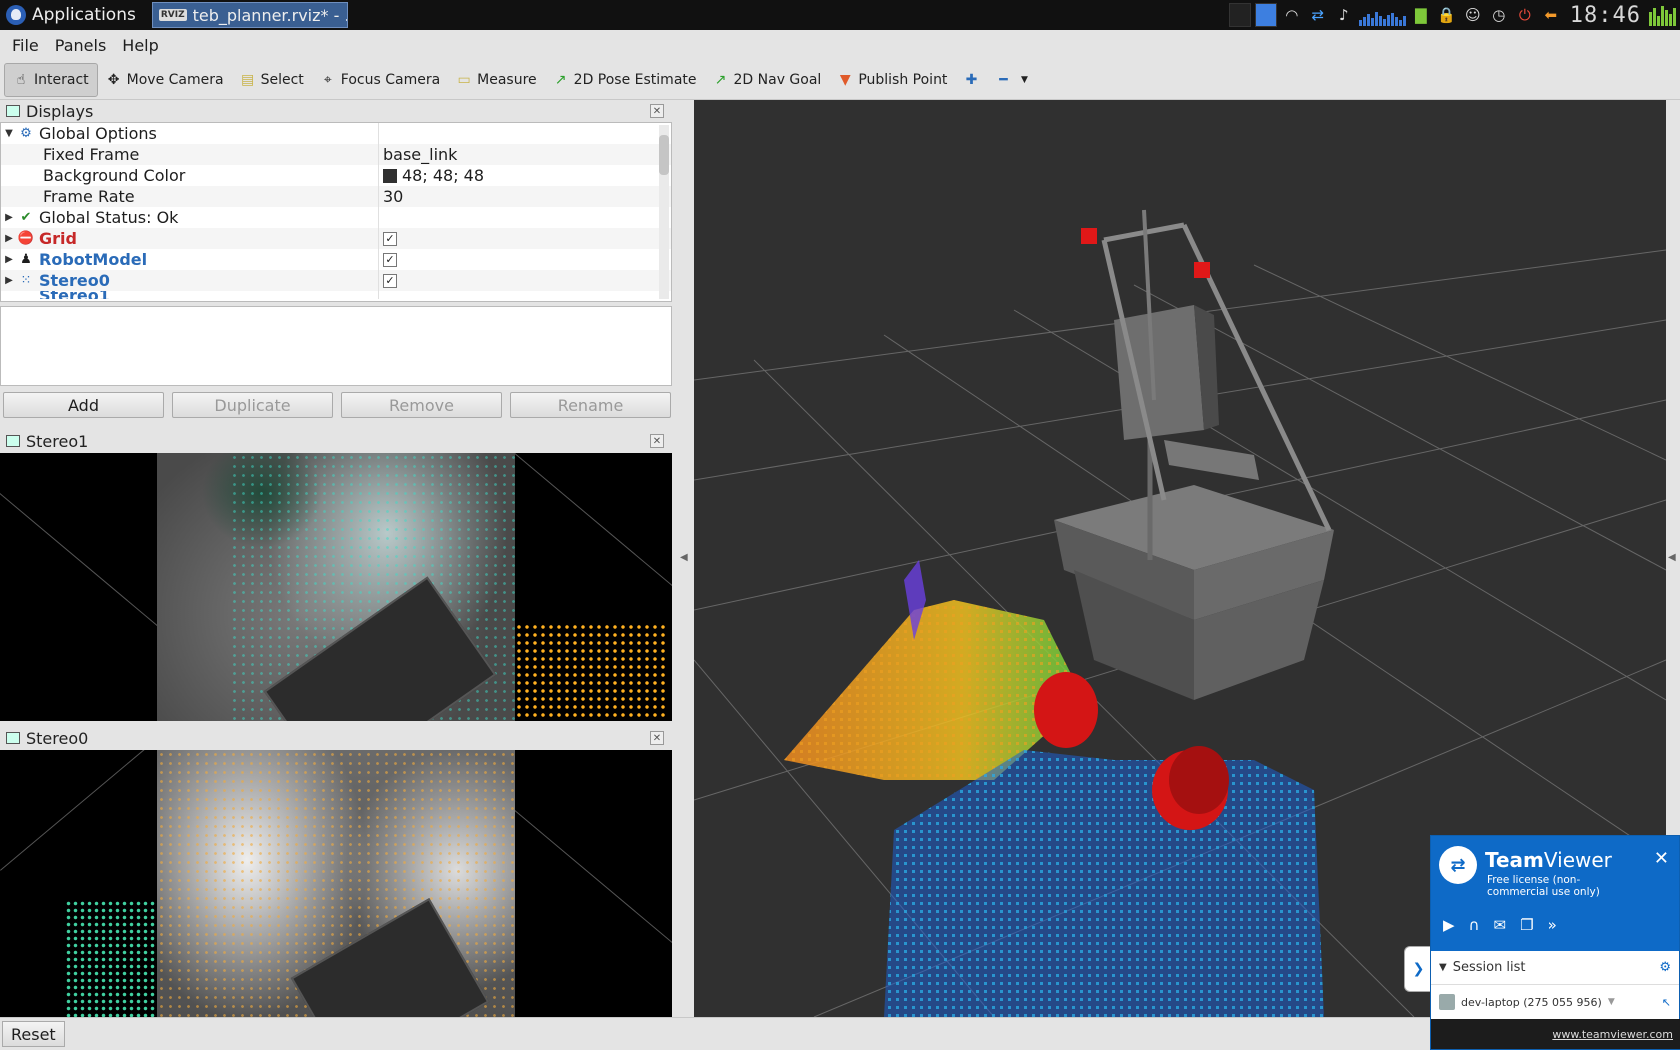  What do you see at coordinates (336, 238) in the screenshot?
I see `tree-row-grid: ▶ ⛔ Grid ✓` at bounding box center [336, 238].